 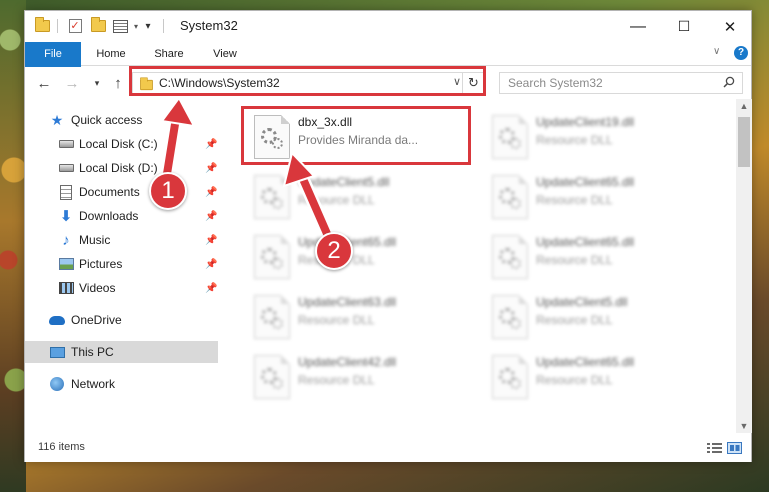 I want to click on network-icon, so click(x=57, y=384).